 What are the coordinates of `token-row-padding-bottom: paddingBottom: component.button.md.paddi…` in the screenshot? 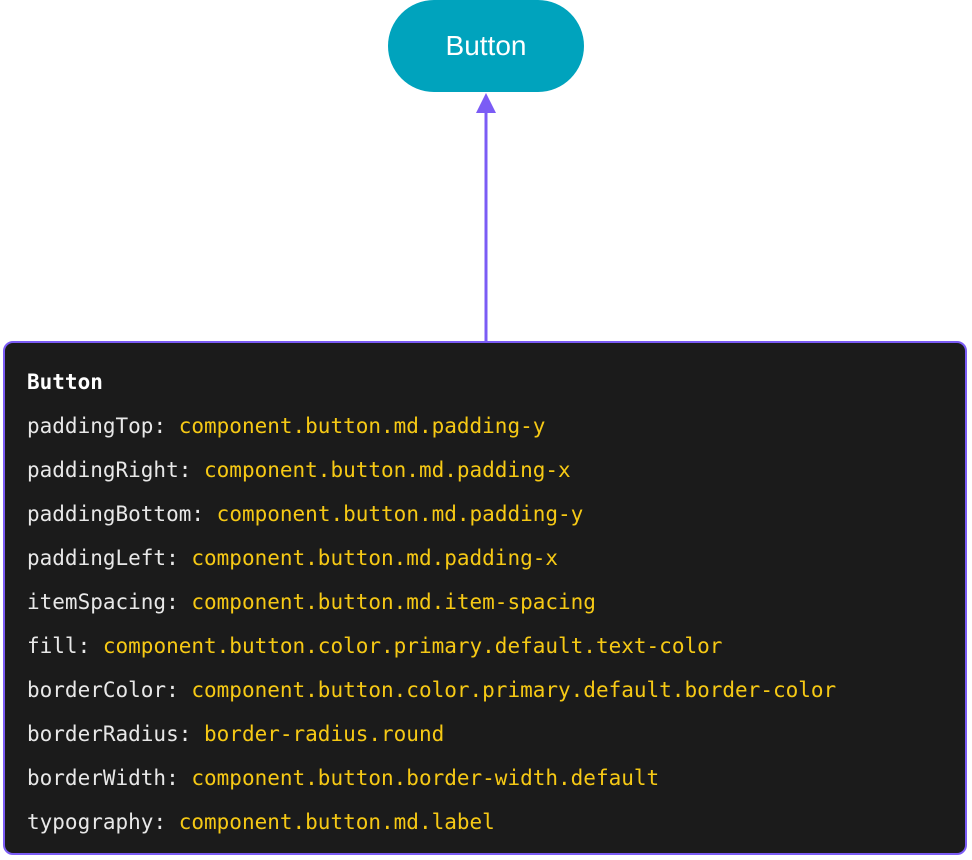 It's located at (496, 521).